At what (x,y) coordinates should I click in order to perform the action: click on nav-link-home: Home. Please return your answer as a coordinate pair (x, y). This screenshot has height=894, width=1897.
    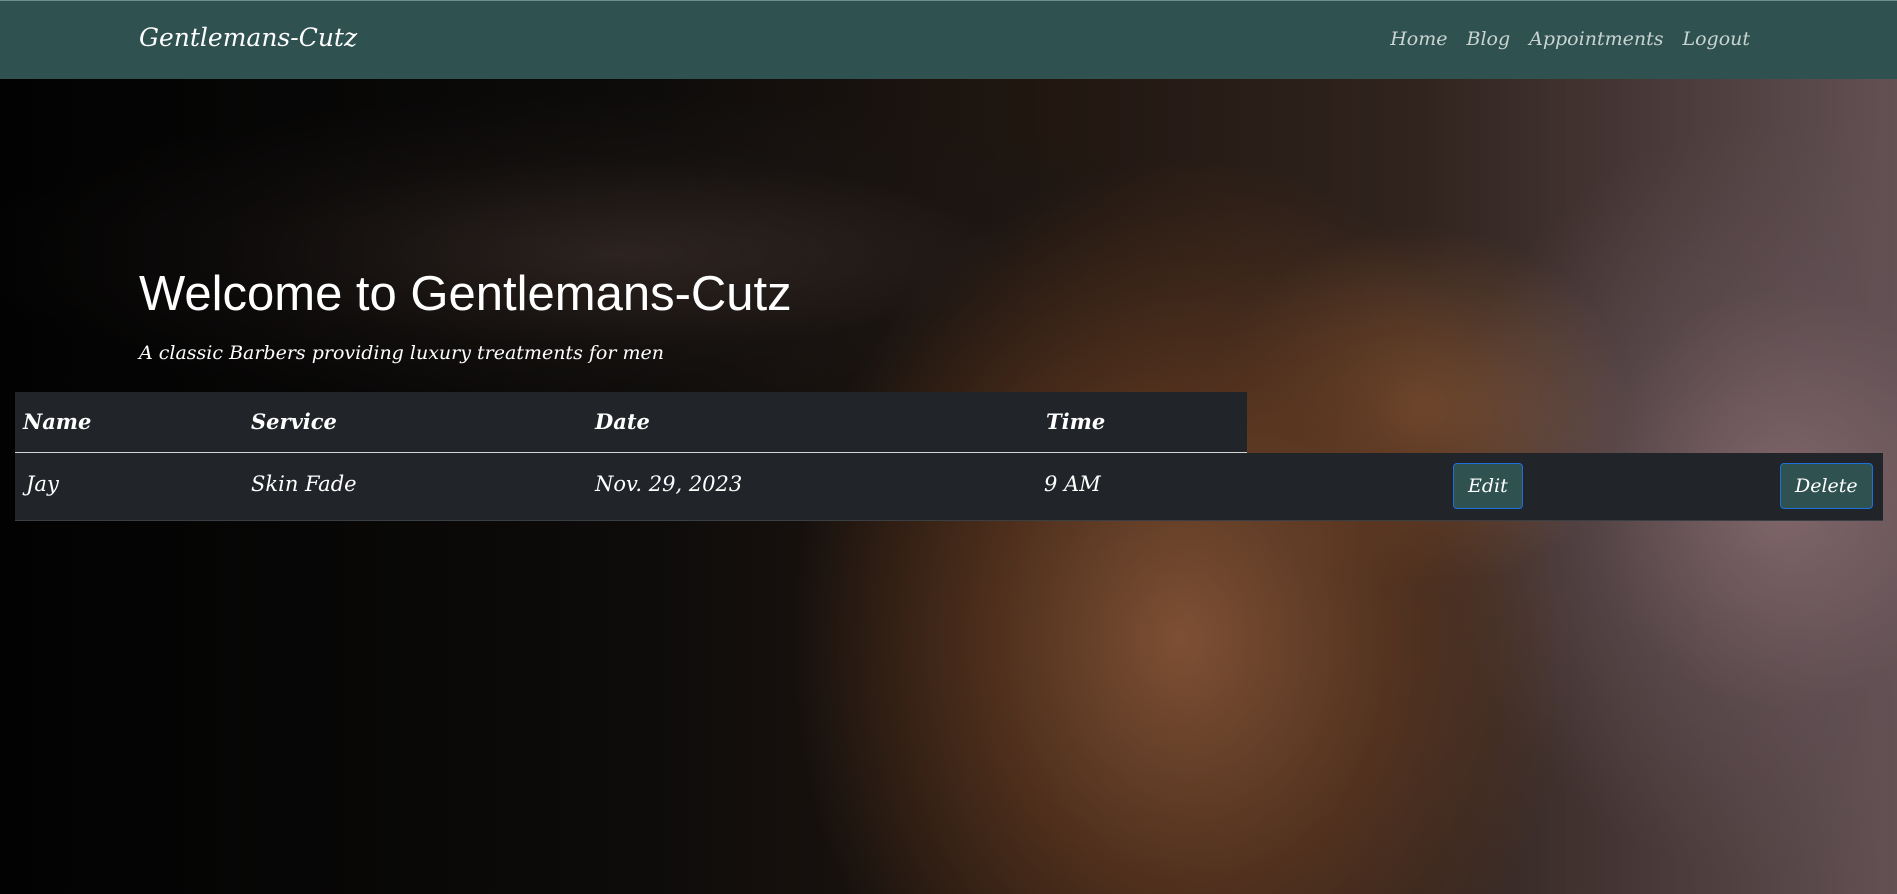
    Looking at the image, I should click on (1418, 39).